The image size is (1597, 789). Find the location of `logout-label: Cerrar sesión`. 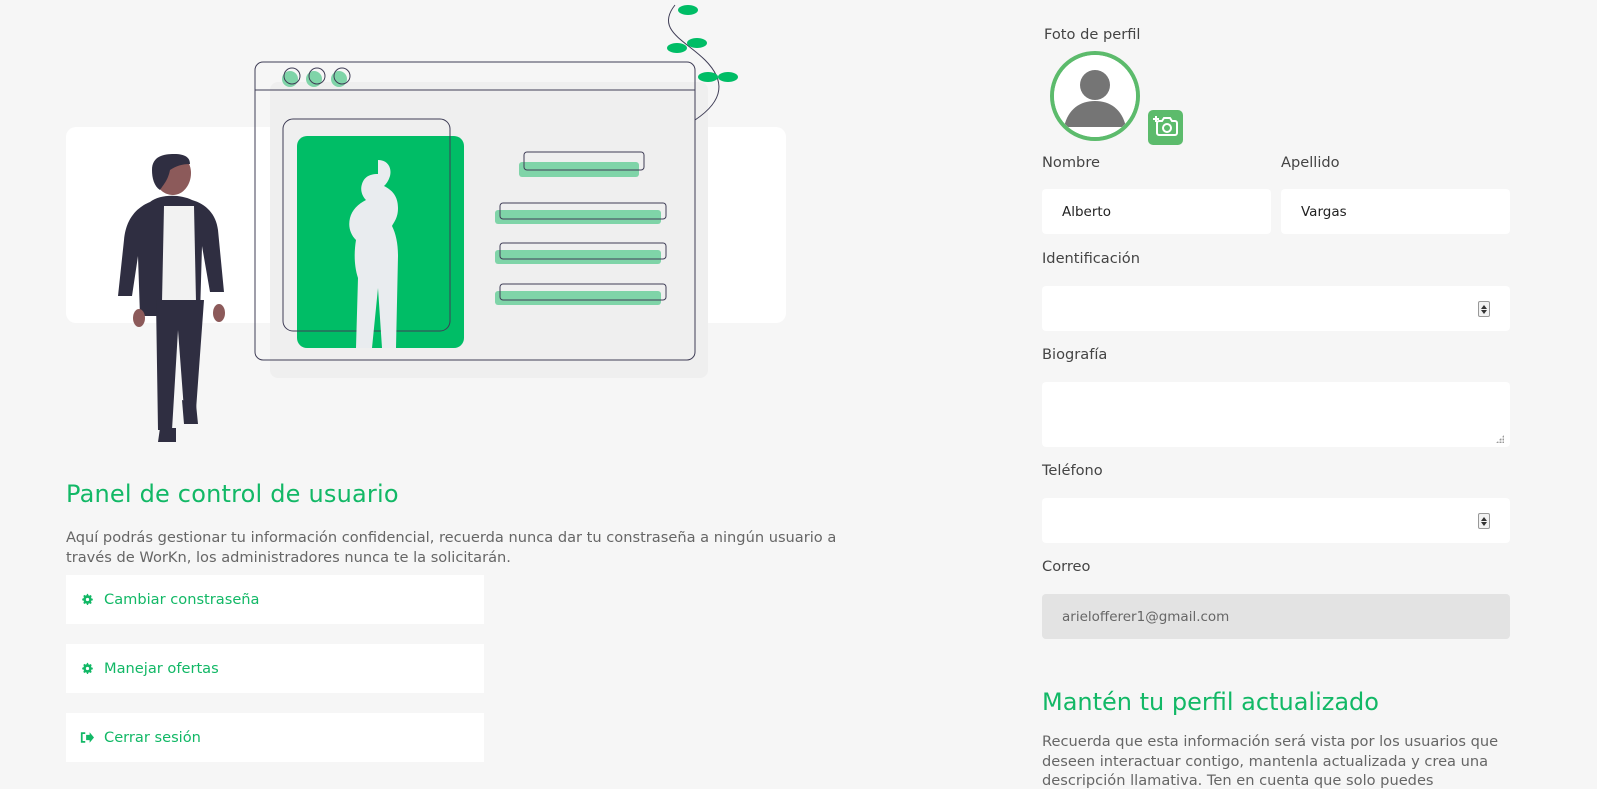

logout-label: Cerrar sesión is located at coordinates (152, 737).